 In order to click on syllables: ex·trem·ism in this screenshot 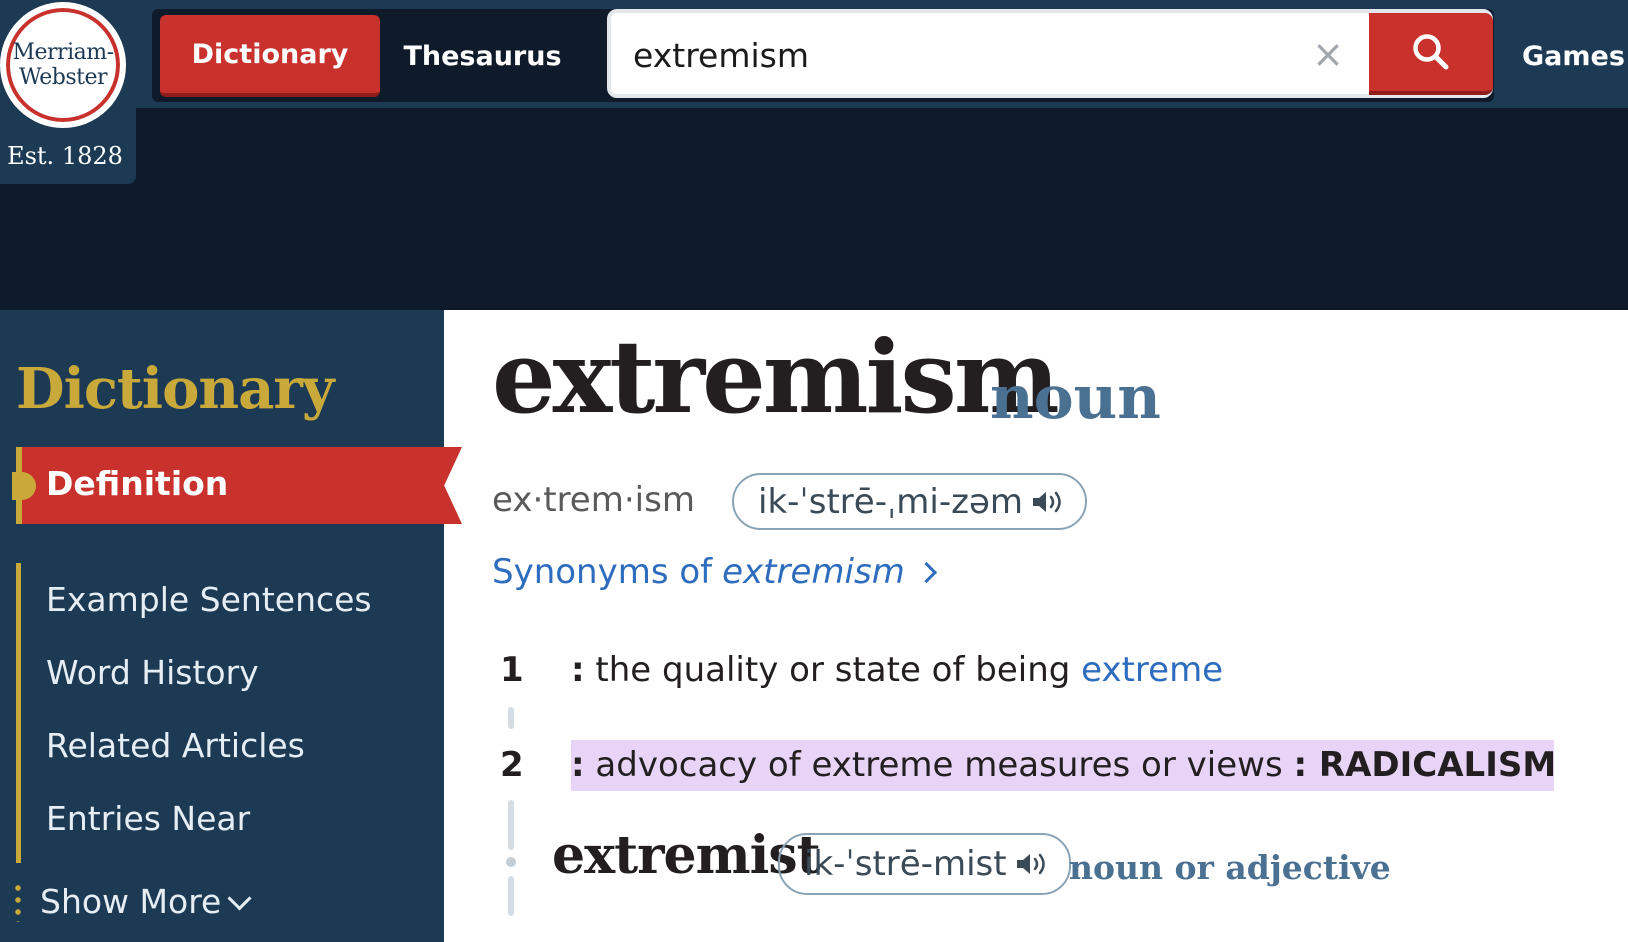, I will do `click(593, 500)`.